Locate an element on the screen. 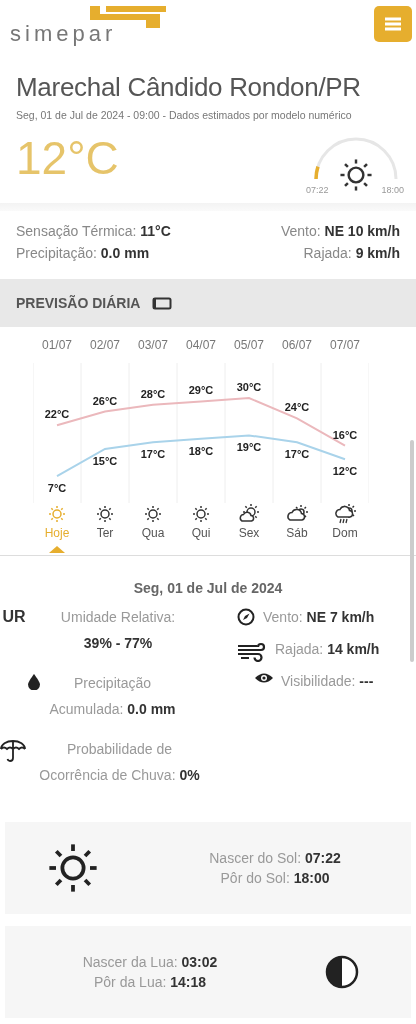 The width and height of the screenshot is (416, 1024). forecast-date: 04/07 is located at coordinates (201, 345).